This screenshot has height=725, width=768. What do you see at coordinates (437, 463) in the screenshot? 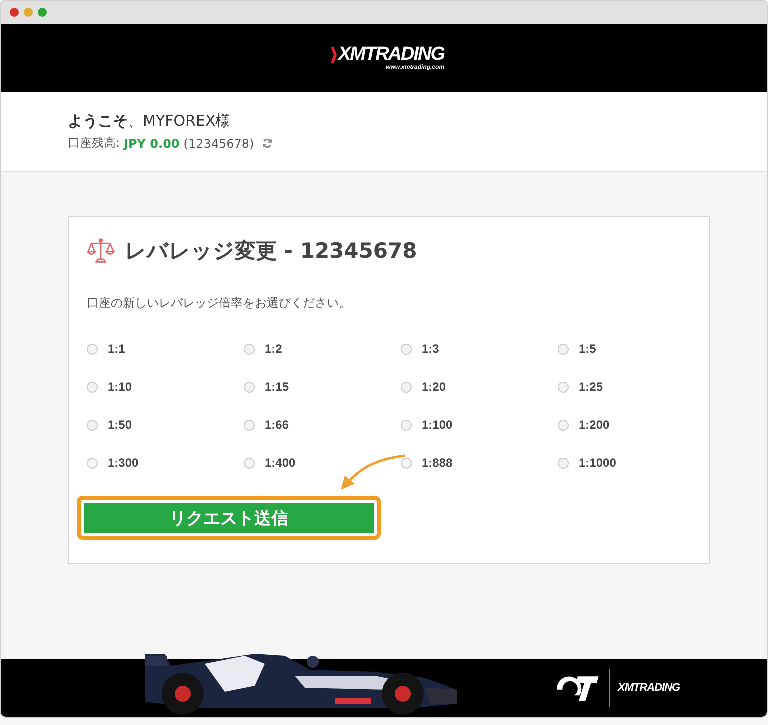
I see `leverage-option-label: 1:888` at bounding box center [437, 463].